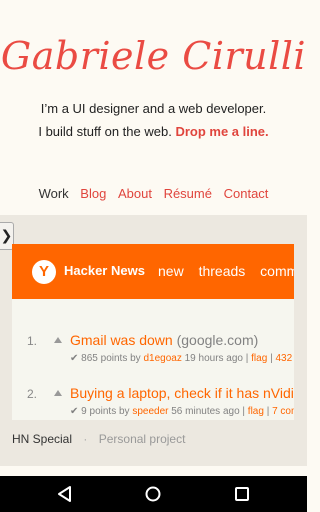 This screenshot has width=320, height=512. I want to click on hn-header-bar: Y Hacker News new threads comments, so click(153, 271).